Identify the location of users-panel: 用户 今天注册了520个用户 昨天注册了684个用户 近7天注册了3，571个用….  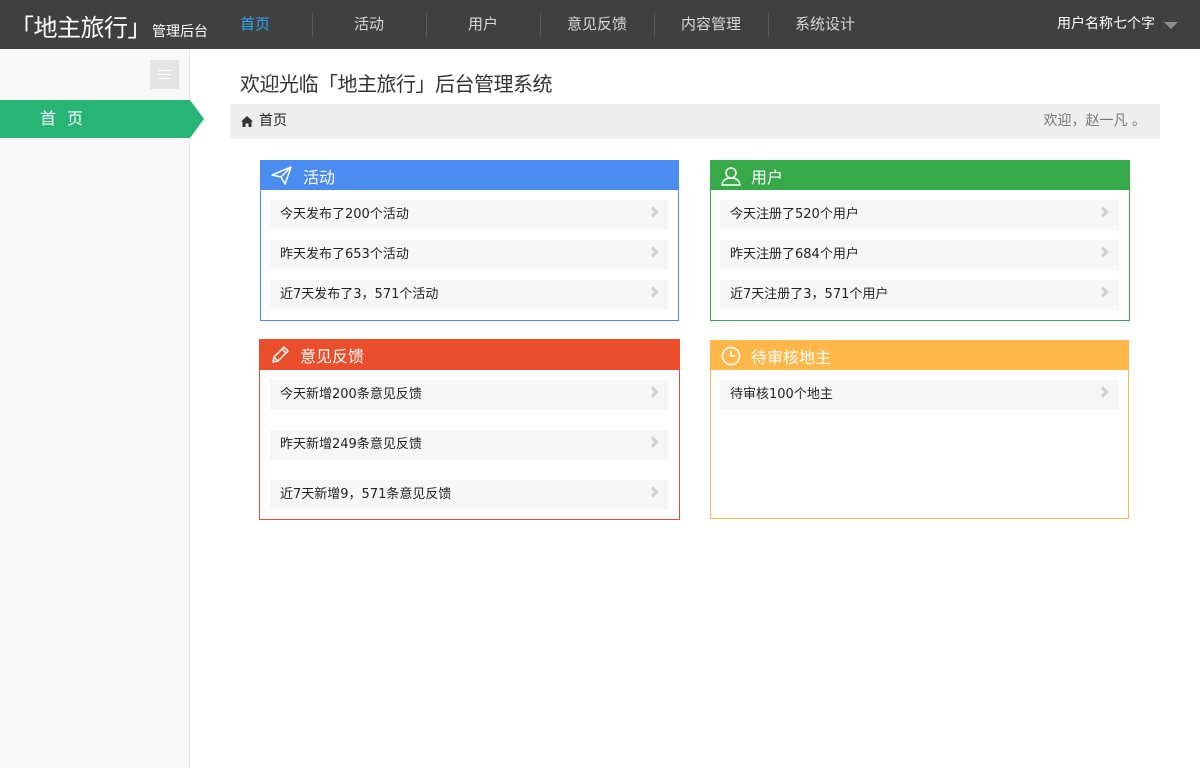
(920, 240).